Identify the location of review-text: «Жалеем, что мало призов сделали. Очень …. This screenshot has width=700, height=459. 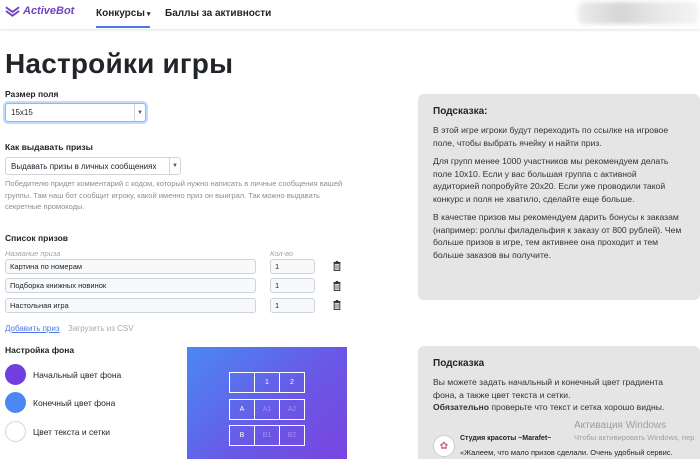
(566, 452).